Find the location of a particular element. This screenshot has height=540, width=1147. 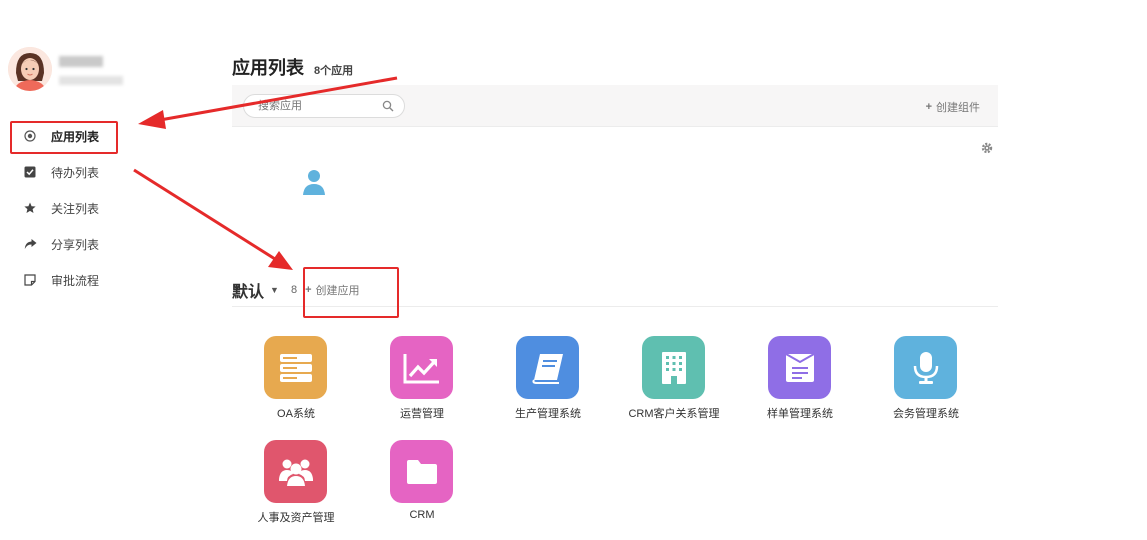

app-label: 样单管理系统 is located at coordinates (800, 414).